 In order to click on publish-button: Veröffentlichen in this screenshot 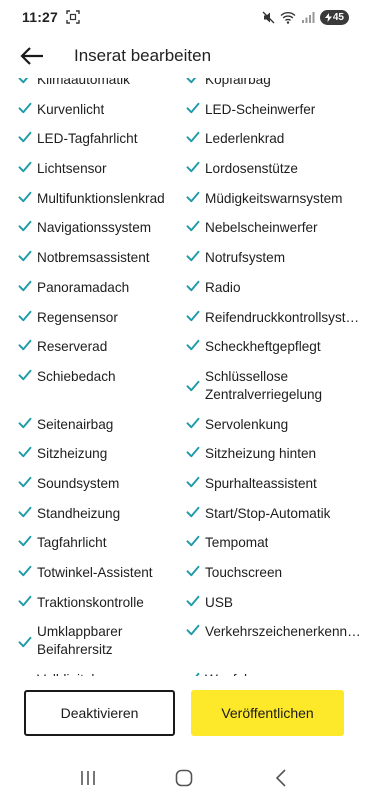, I will do `click(267, 713)`.